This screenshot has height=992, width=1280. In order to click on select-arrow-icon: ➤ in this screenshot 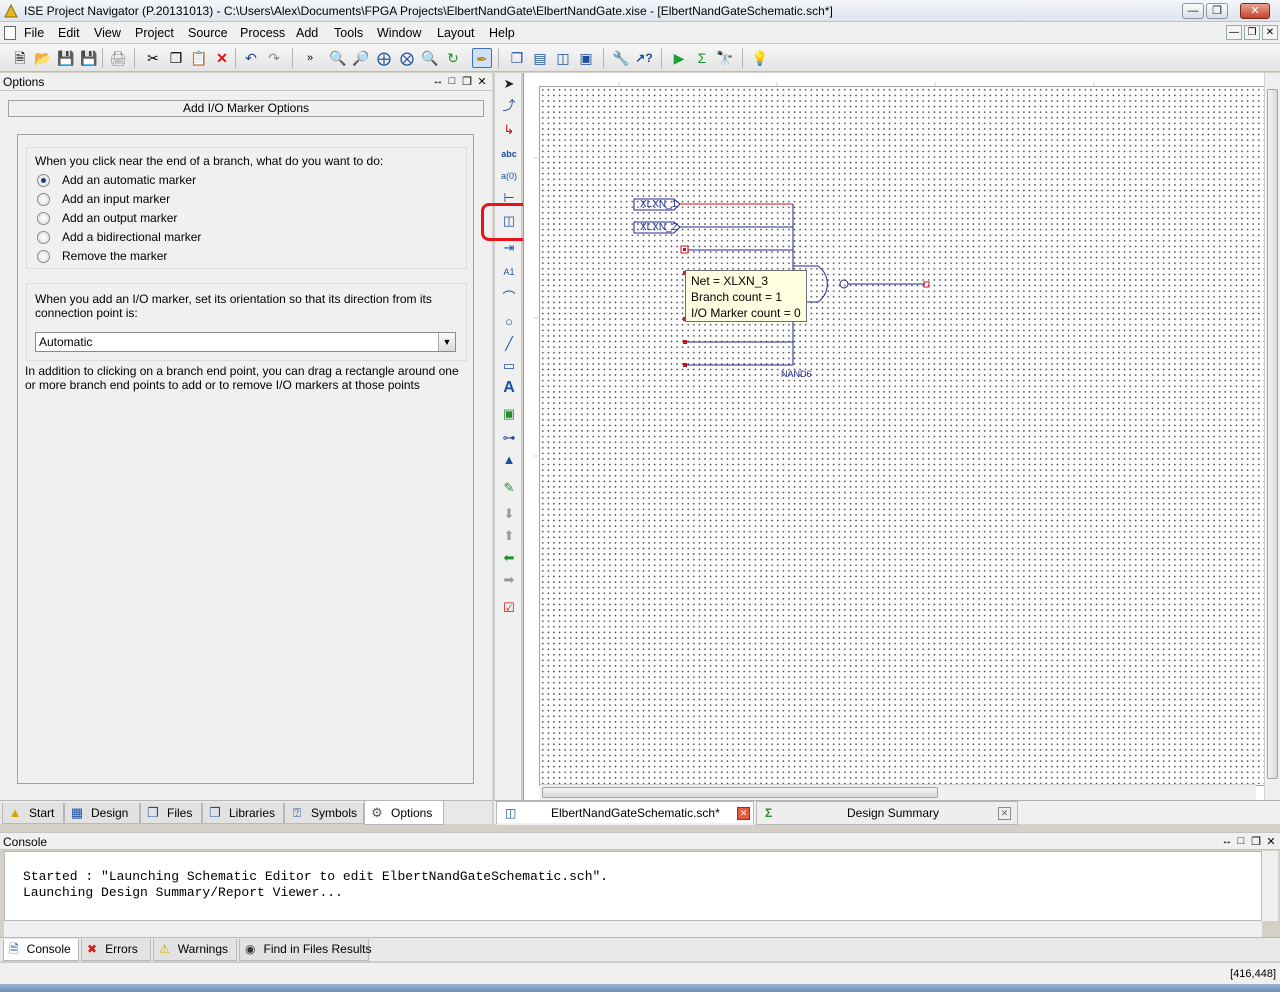, I will do `click(509, 84)`.